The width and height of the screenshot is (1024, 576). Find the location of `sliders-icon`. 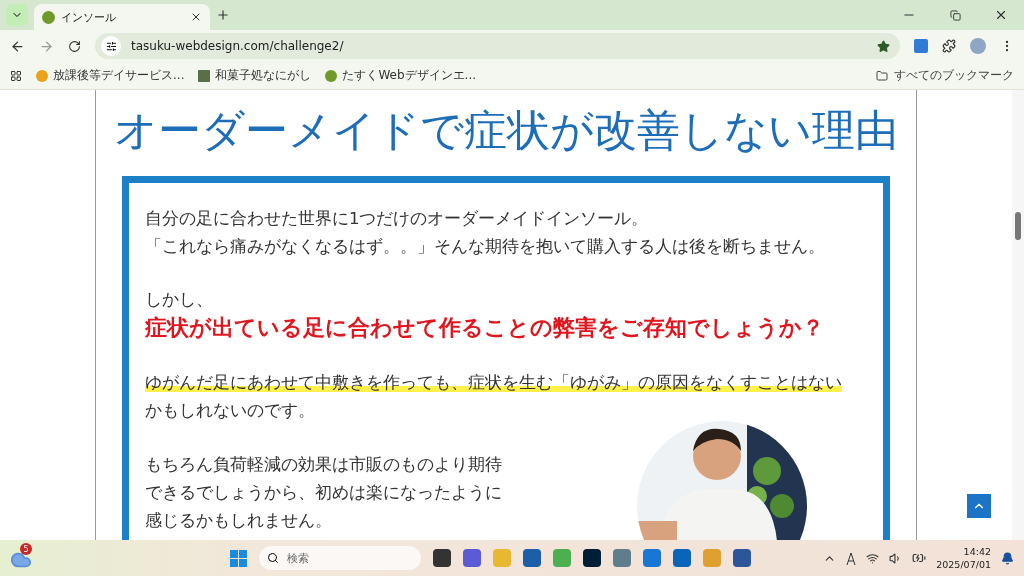

sliders-icon is located at coordinates (111, 46).